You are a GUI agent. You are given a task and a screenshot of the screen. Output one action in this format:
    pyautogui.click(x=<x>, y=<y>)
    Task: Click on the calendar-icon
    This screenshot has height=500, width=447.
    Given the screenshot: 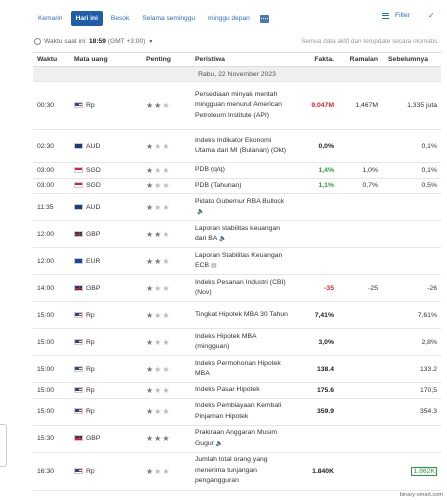 What is the action you would take?
    pyautogui.click(x=264, y=18)
    